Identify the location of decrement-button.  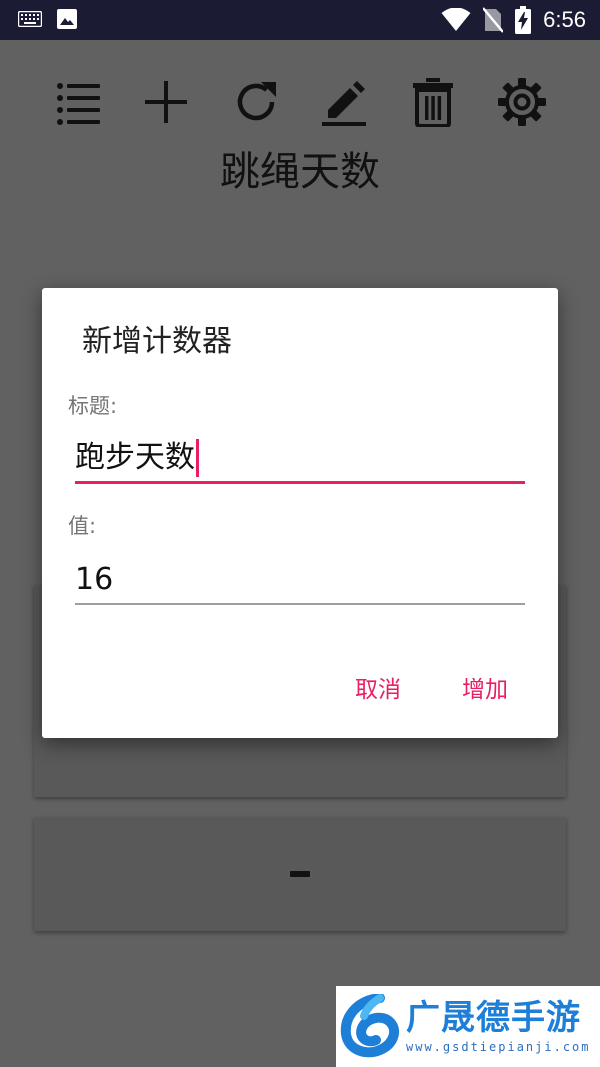
(300, 874).